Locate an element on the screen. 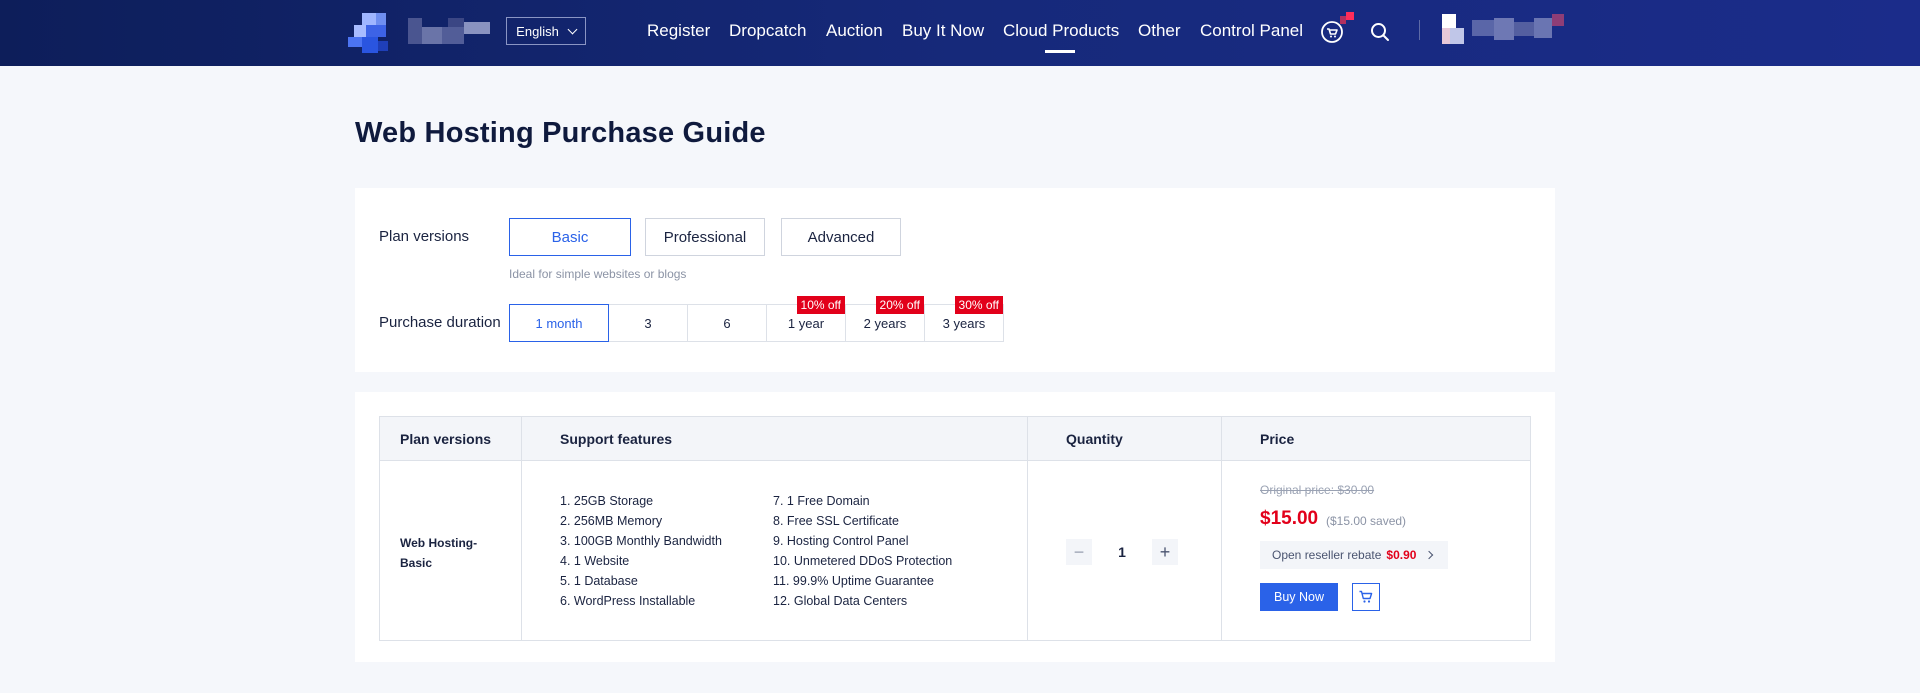  purchase-duration-label: Purchase duration is located at coordinates (440, 322).